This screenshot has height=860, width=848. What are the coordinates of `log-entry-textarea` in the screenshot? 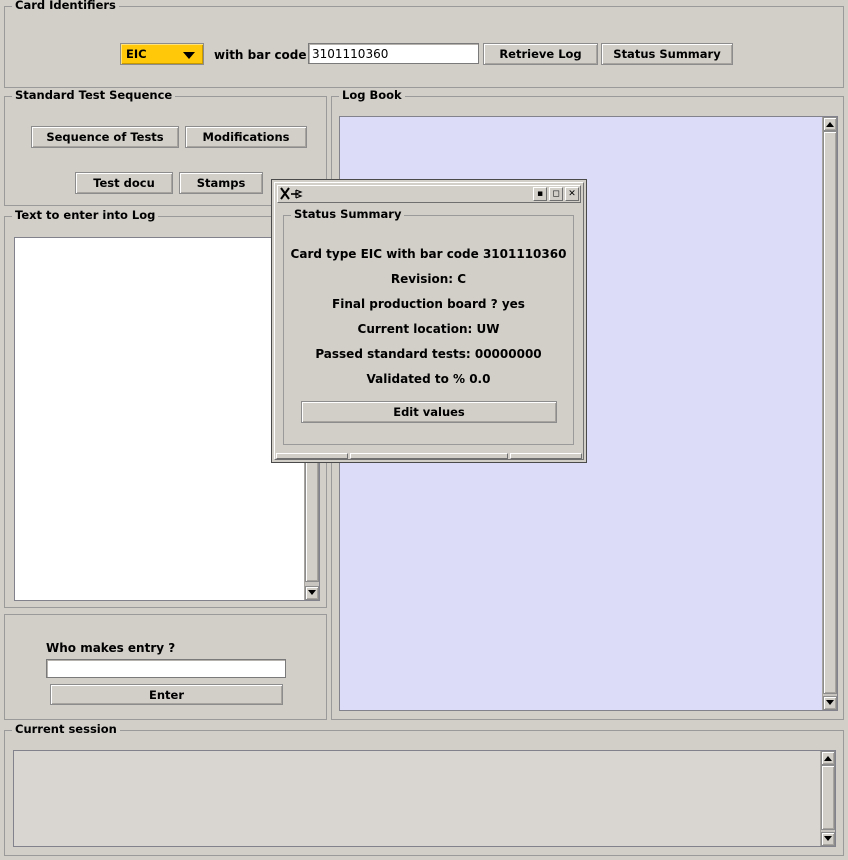 It's located at (159, 419).